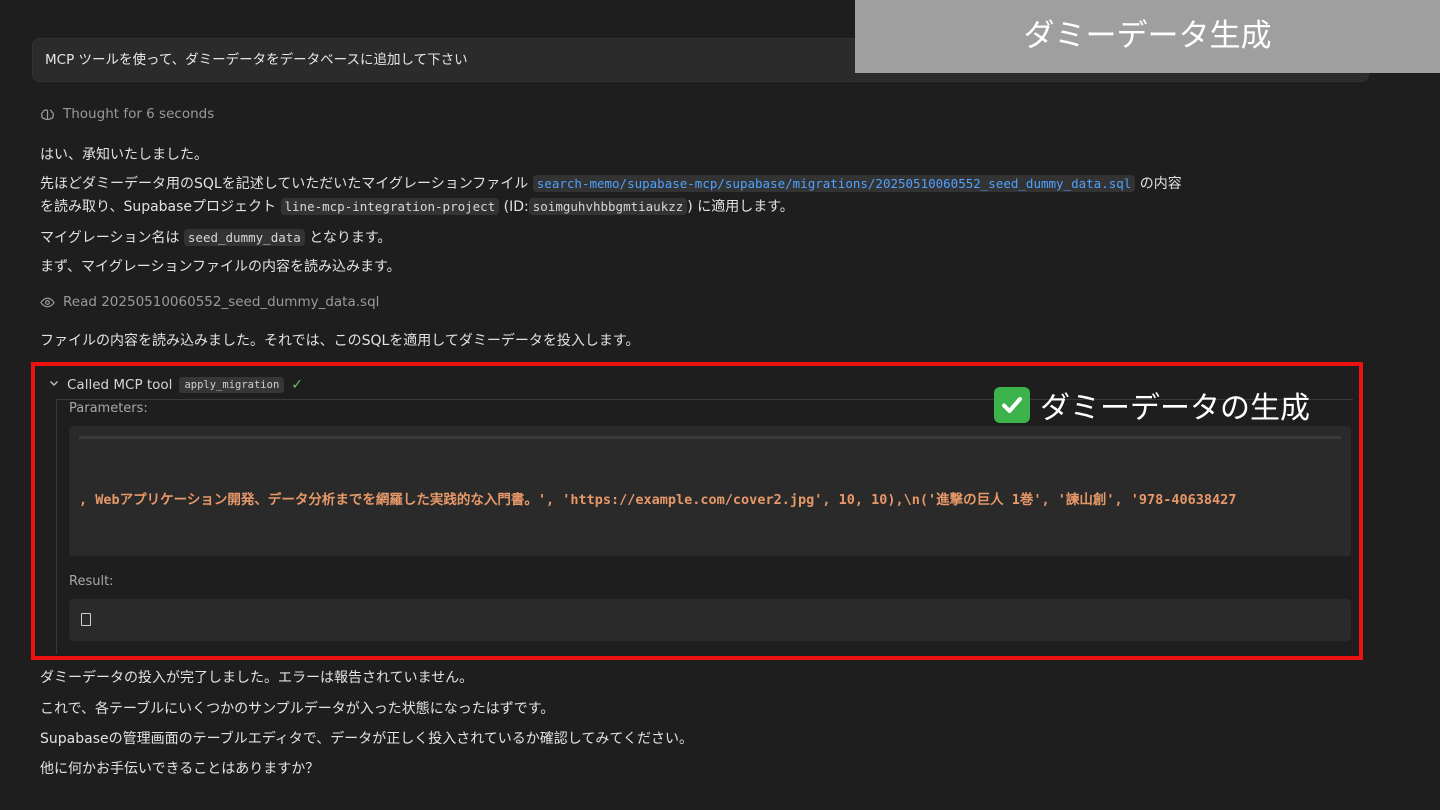 The width and height of the screenshot is (1440, 810). Describe the element at coordinates (740, 207) in the screenshot. I see `response-text: ) に適用します。` at that location.